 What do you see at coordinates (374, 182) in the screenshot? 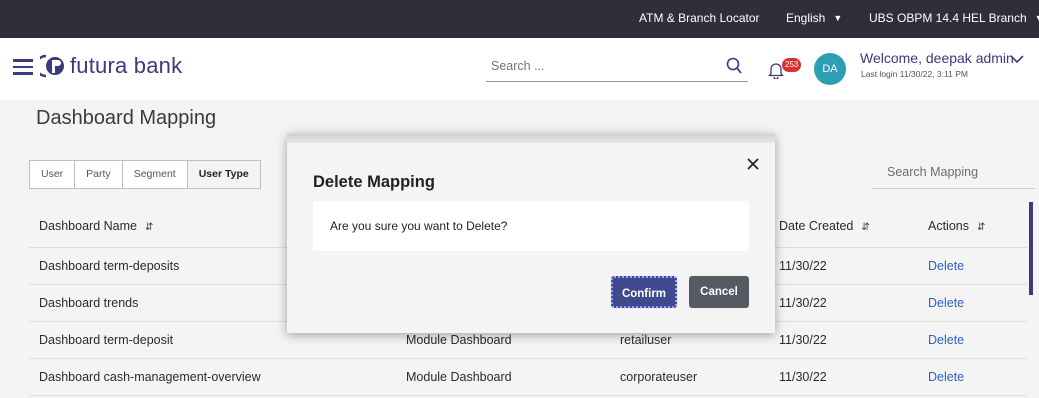
I see `dialog-title: Delete Mapping` at bounding box center [374, 182].